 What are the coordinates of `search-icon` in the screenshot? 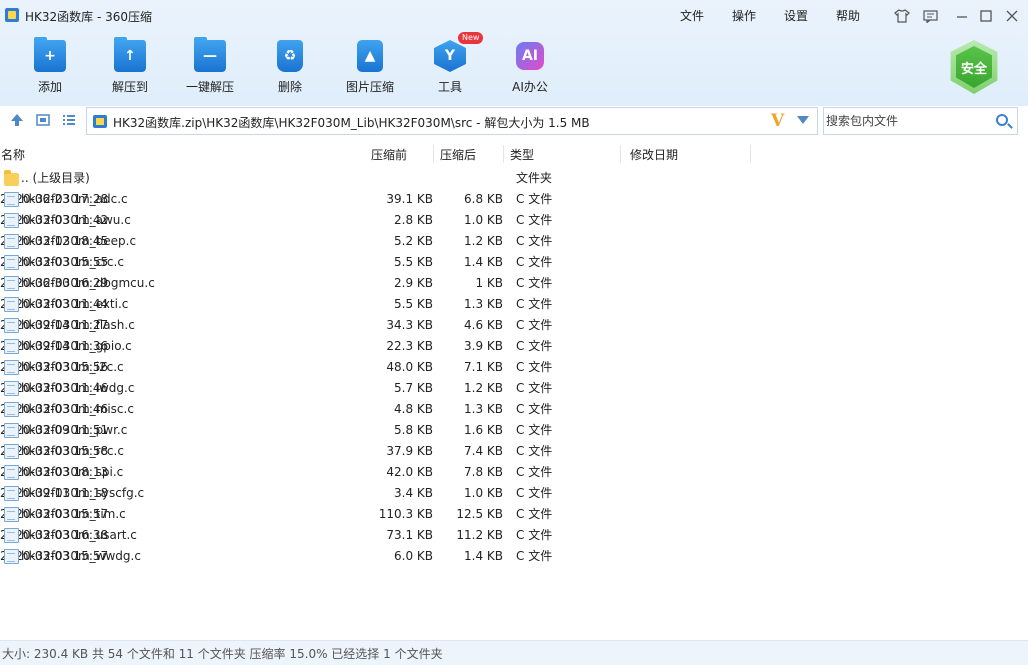 It's located at (1002, 120).